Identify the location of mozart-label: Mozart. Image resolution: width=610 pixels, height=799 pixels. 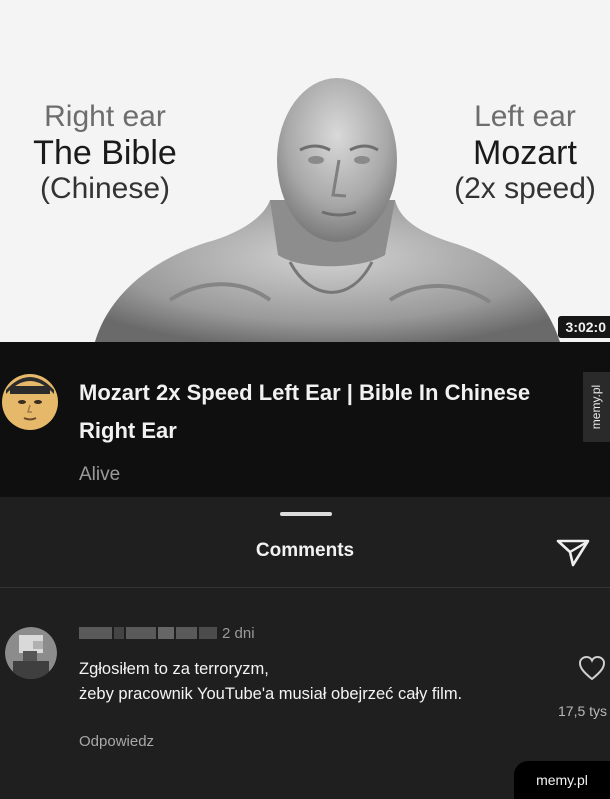
(525, 152).